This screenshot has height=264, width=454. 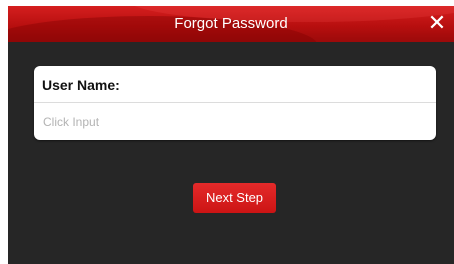 What do you see at coordinates (437, 24) in the screenshot?
I see `close-icon: ✕` at bounding box center [437, 24].